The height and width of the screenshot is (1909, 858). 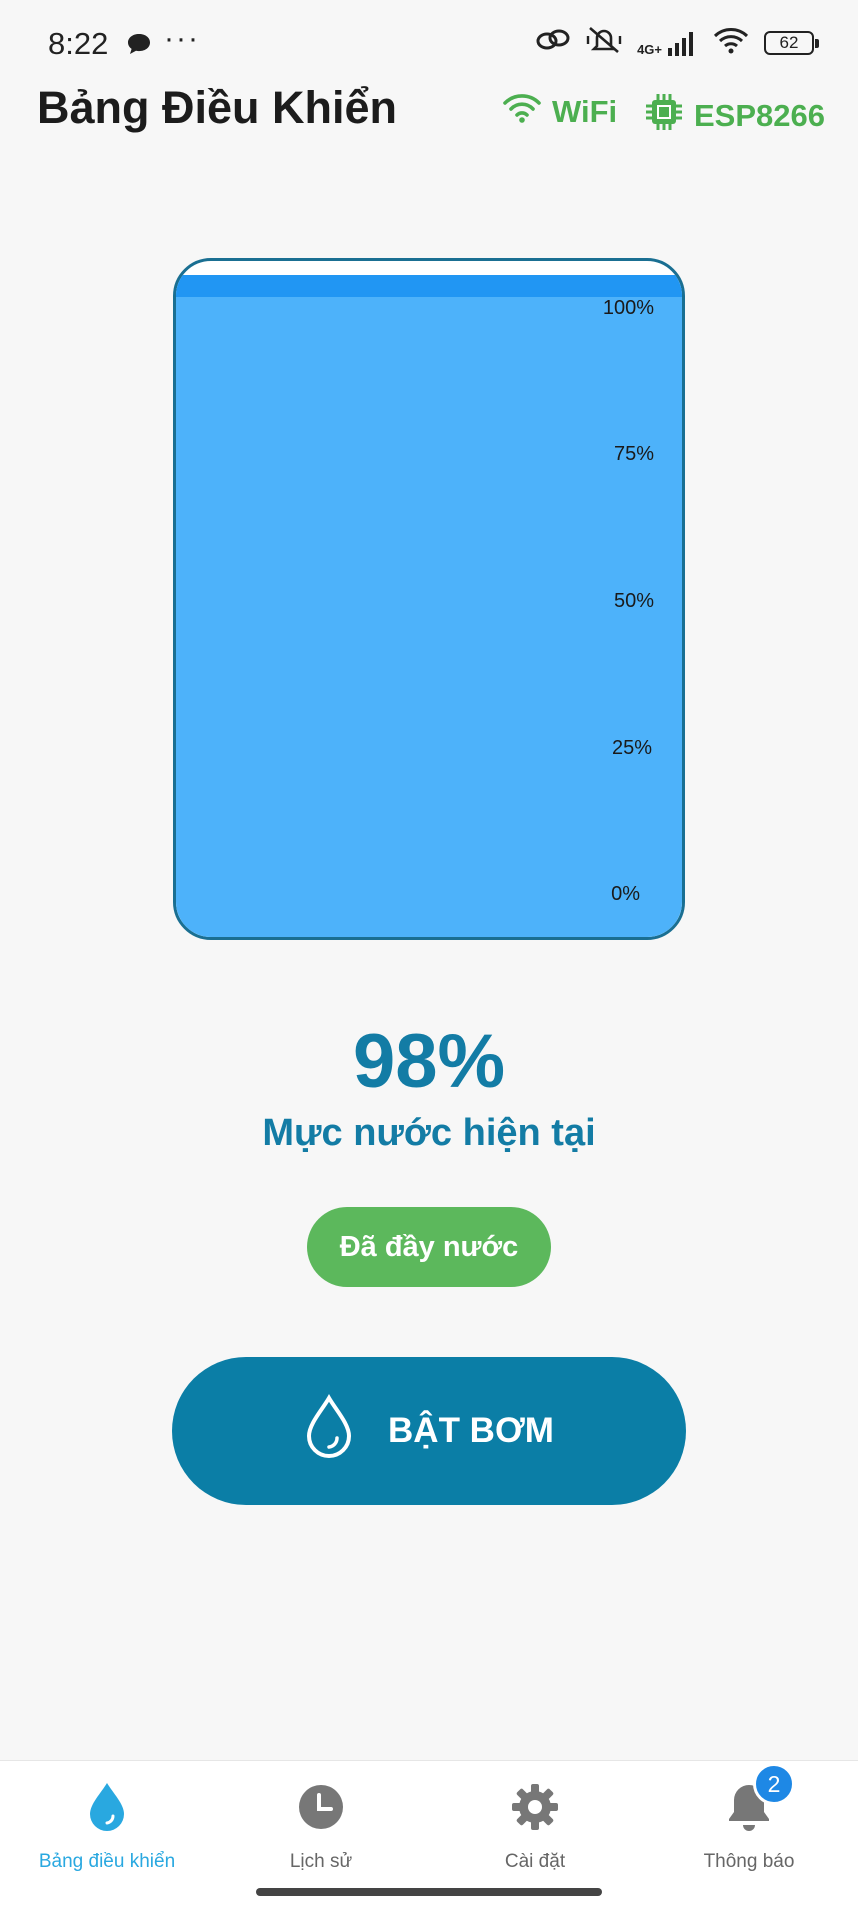 I want to click on nav-item-notifications: 2 Thông báo, so click(x=749, y=1818).